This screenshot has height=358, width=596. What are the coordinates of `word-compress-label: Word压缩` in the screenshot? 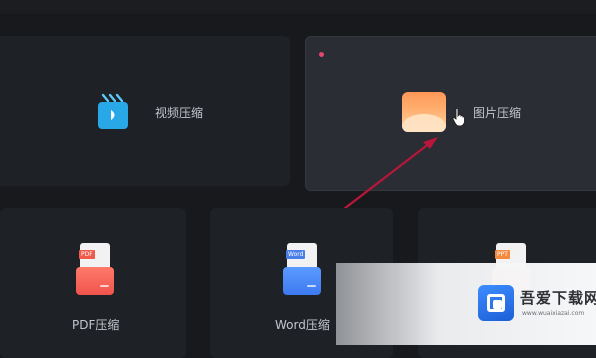 It's located at (302, 325).